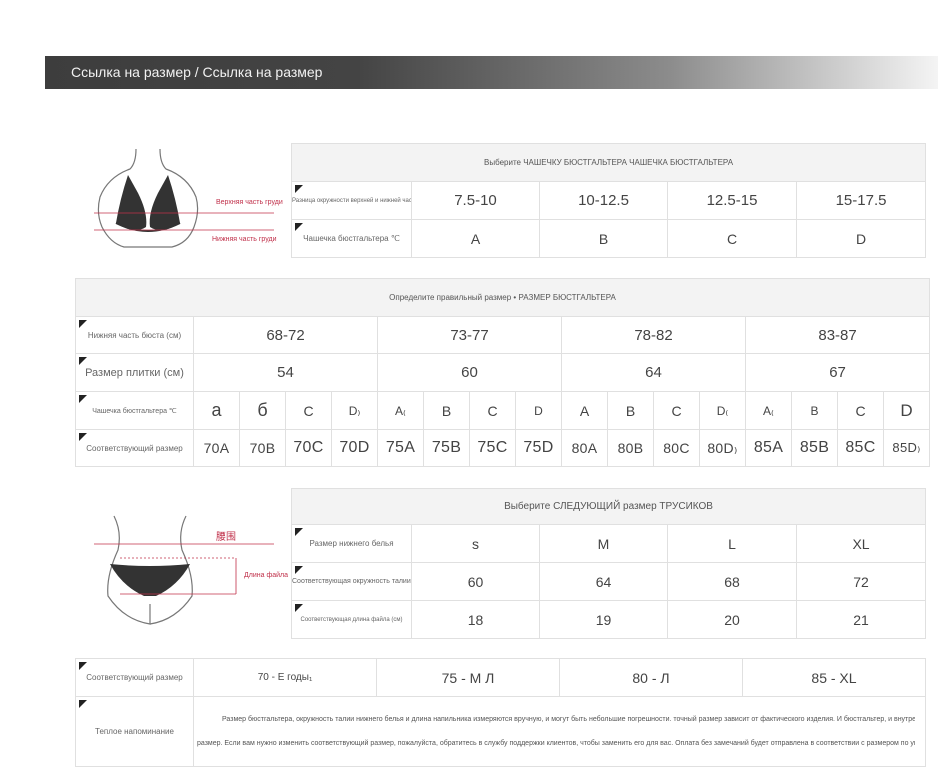 The height and width of the screenshot is (772, 938). Describe the element at coordinates (653, 335) in the screenshot. I see `underbust-cell: 78-82` at that location.